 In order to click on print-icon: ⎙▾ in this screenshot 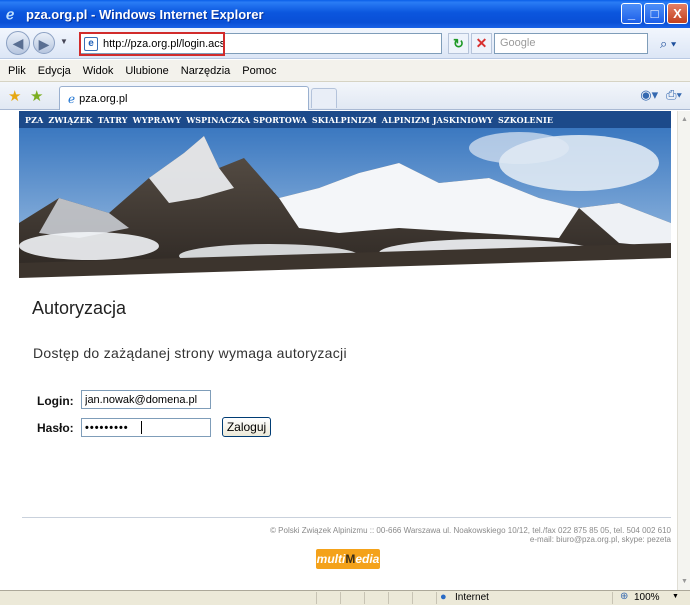, I will do `click(674, 95)`.